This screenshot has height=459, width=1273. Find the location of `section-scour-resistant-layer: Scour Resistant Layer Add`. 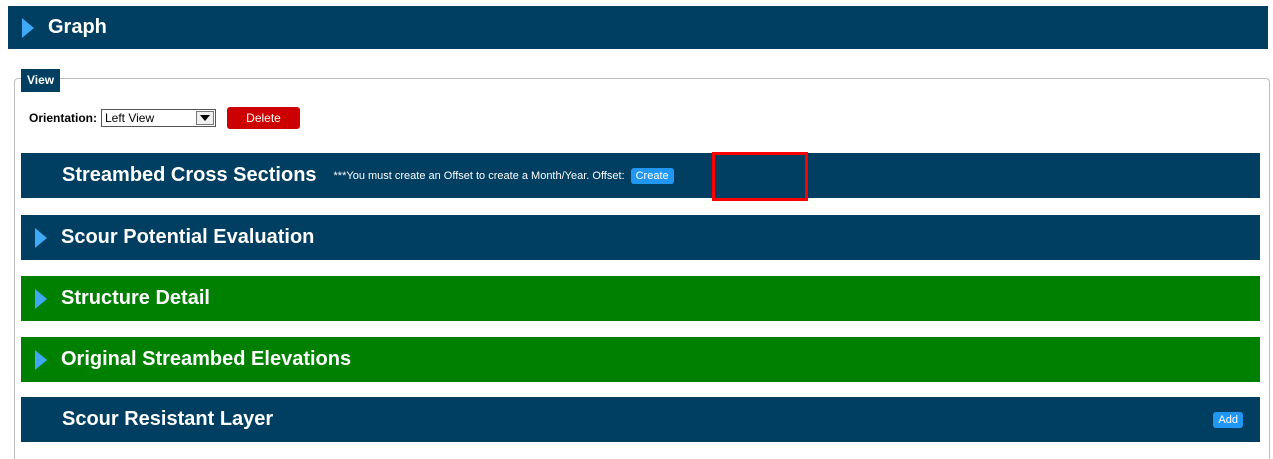

section-scour-resistant-layer: Scour Resistant Layer Add is located at coordinates (640, 419).